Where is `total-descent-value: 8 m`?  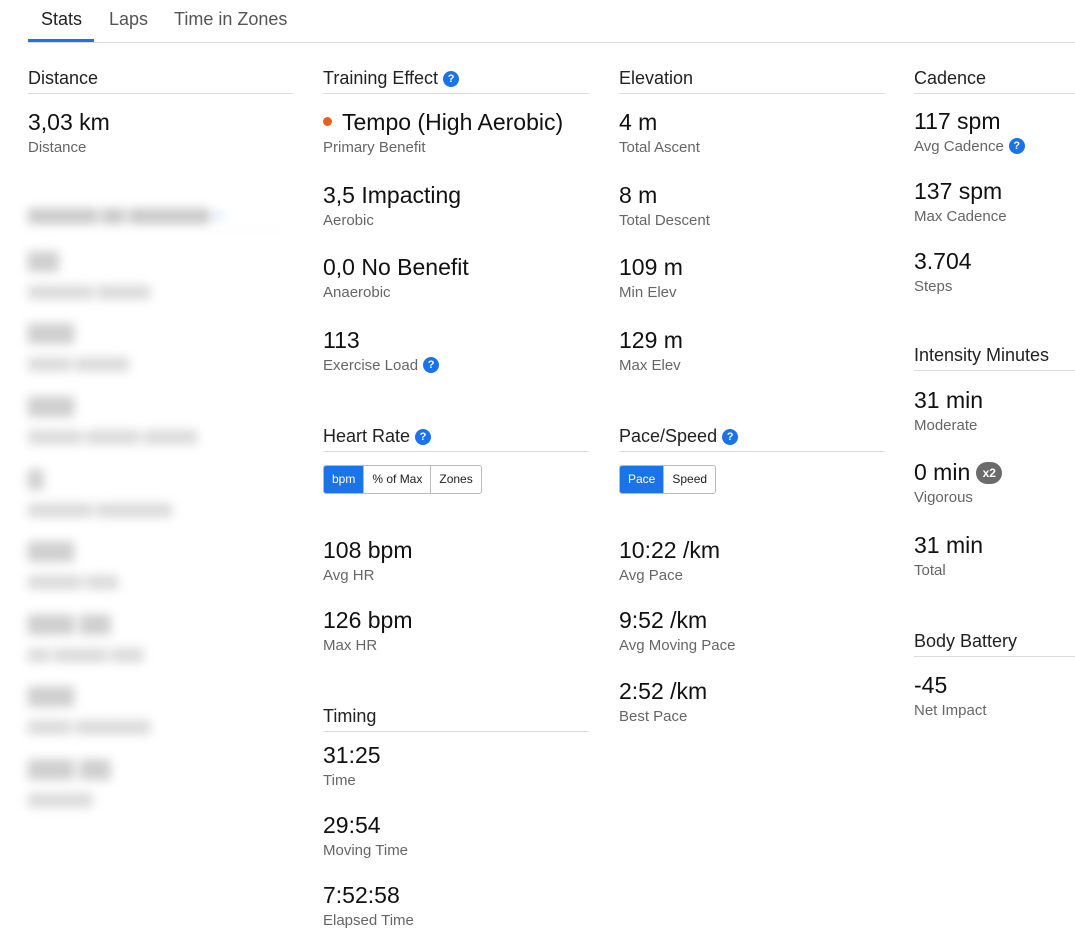
total-descent-value: 8 m is located at coordinates (638, 195).